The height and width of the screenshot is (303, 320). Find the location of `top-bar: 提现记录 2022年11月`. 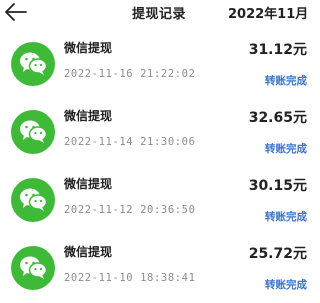

top-bar: 提现记录 2022年11月 is located at coordinates (159, 14).